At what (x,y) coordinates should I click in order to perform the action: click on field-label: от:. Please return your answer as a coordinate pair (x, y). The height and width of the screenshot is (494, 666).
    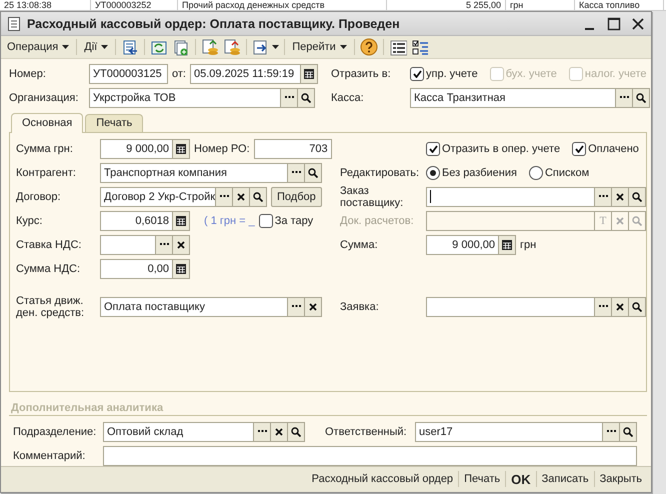
    Looking at the image, I should click on (179, 74).